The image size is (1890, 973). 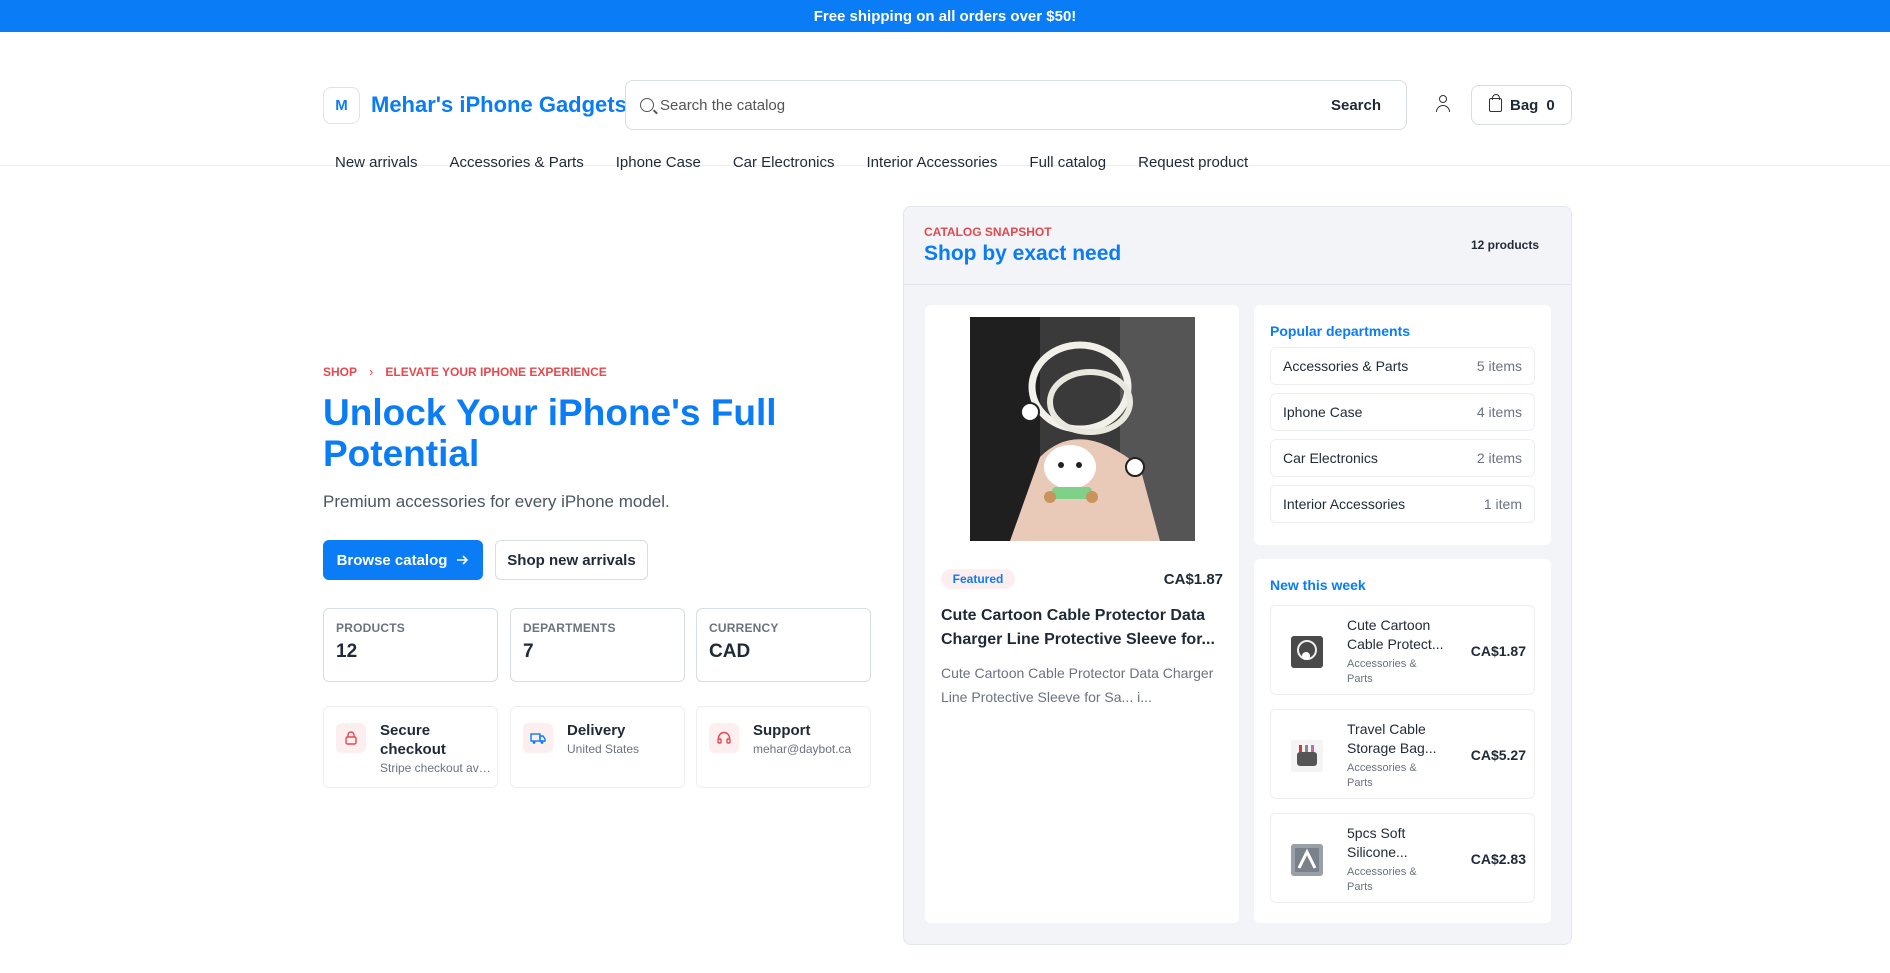 I want to click on feature-delivery: Delivery United States, so click(x=597, y=747).